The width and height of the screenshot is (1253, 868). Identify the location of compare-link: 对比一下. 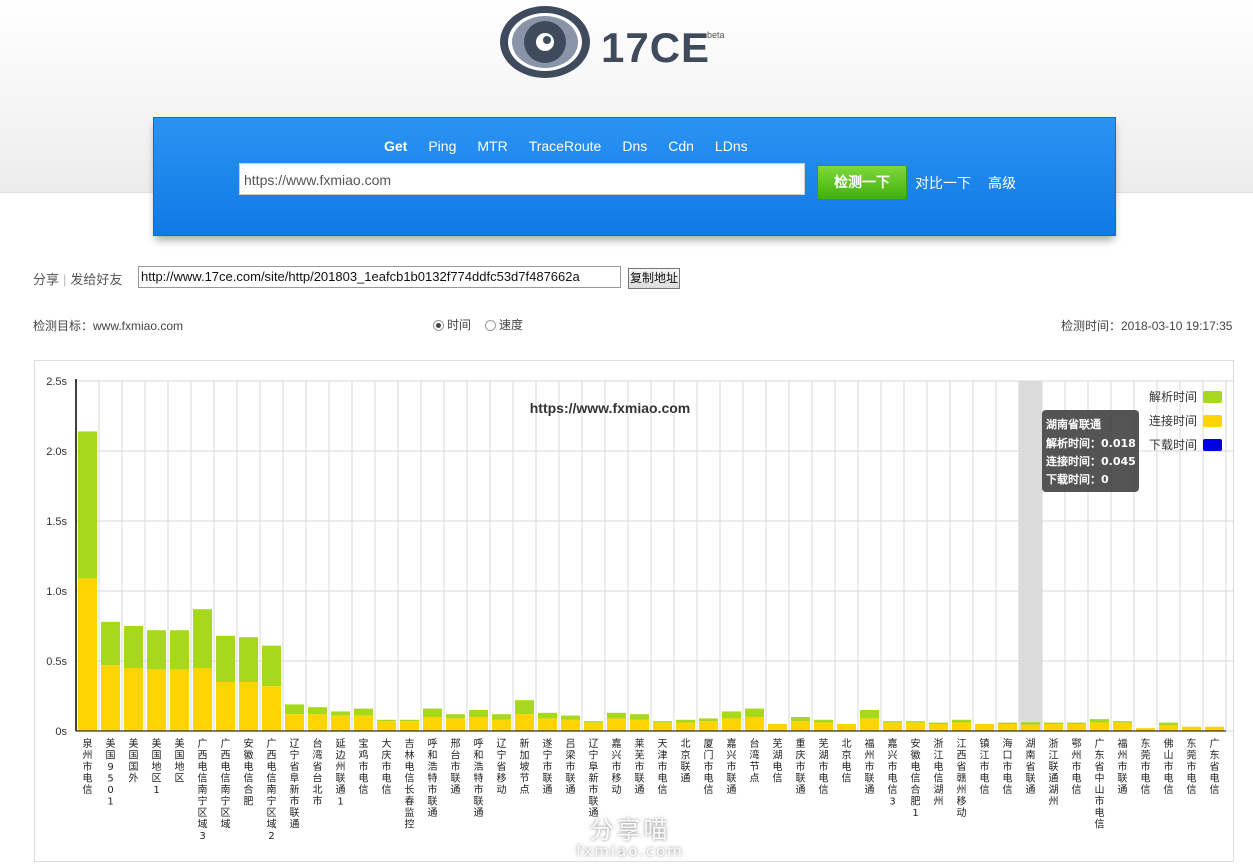
(943, 183).